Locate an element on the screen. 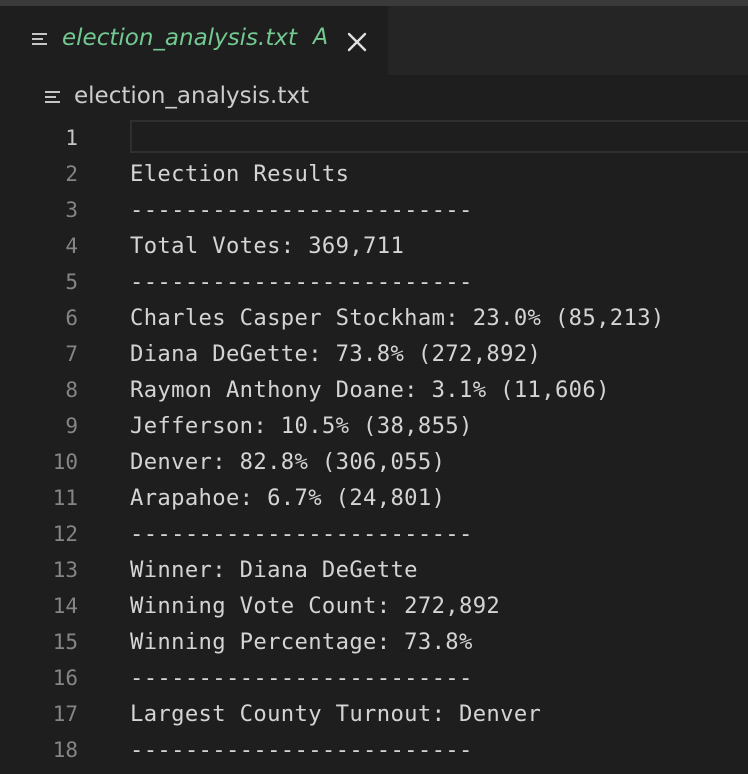 Image resolution: width=748 pixels, height=774 pixels. code-line: 13 Winner: Diana DeGette is located at coordinates (374, 570).